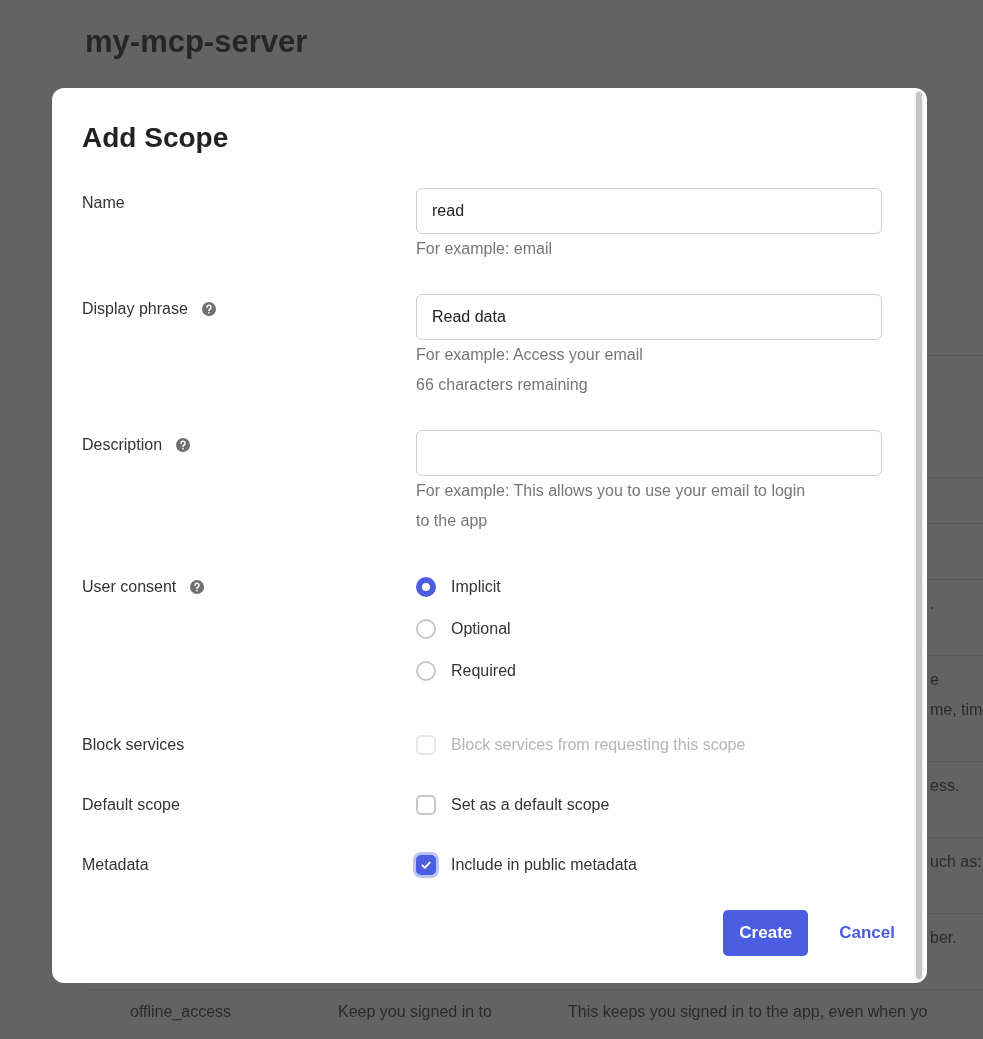 The image size is (983, 1039). What do you see at coordinates (481, 629) in the screenshot?
I see `option-label: Optional` at bounding box center [481, 629].